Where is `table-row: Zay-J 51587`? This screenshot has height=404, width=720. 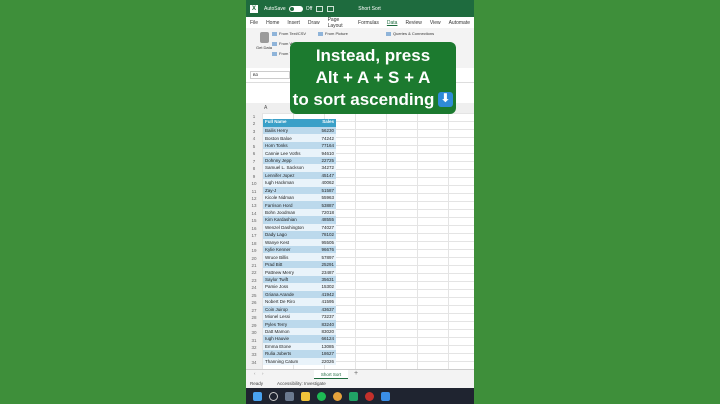 table-row: Zay-J 51587 is located at coordinates (299, 190).